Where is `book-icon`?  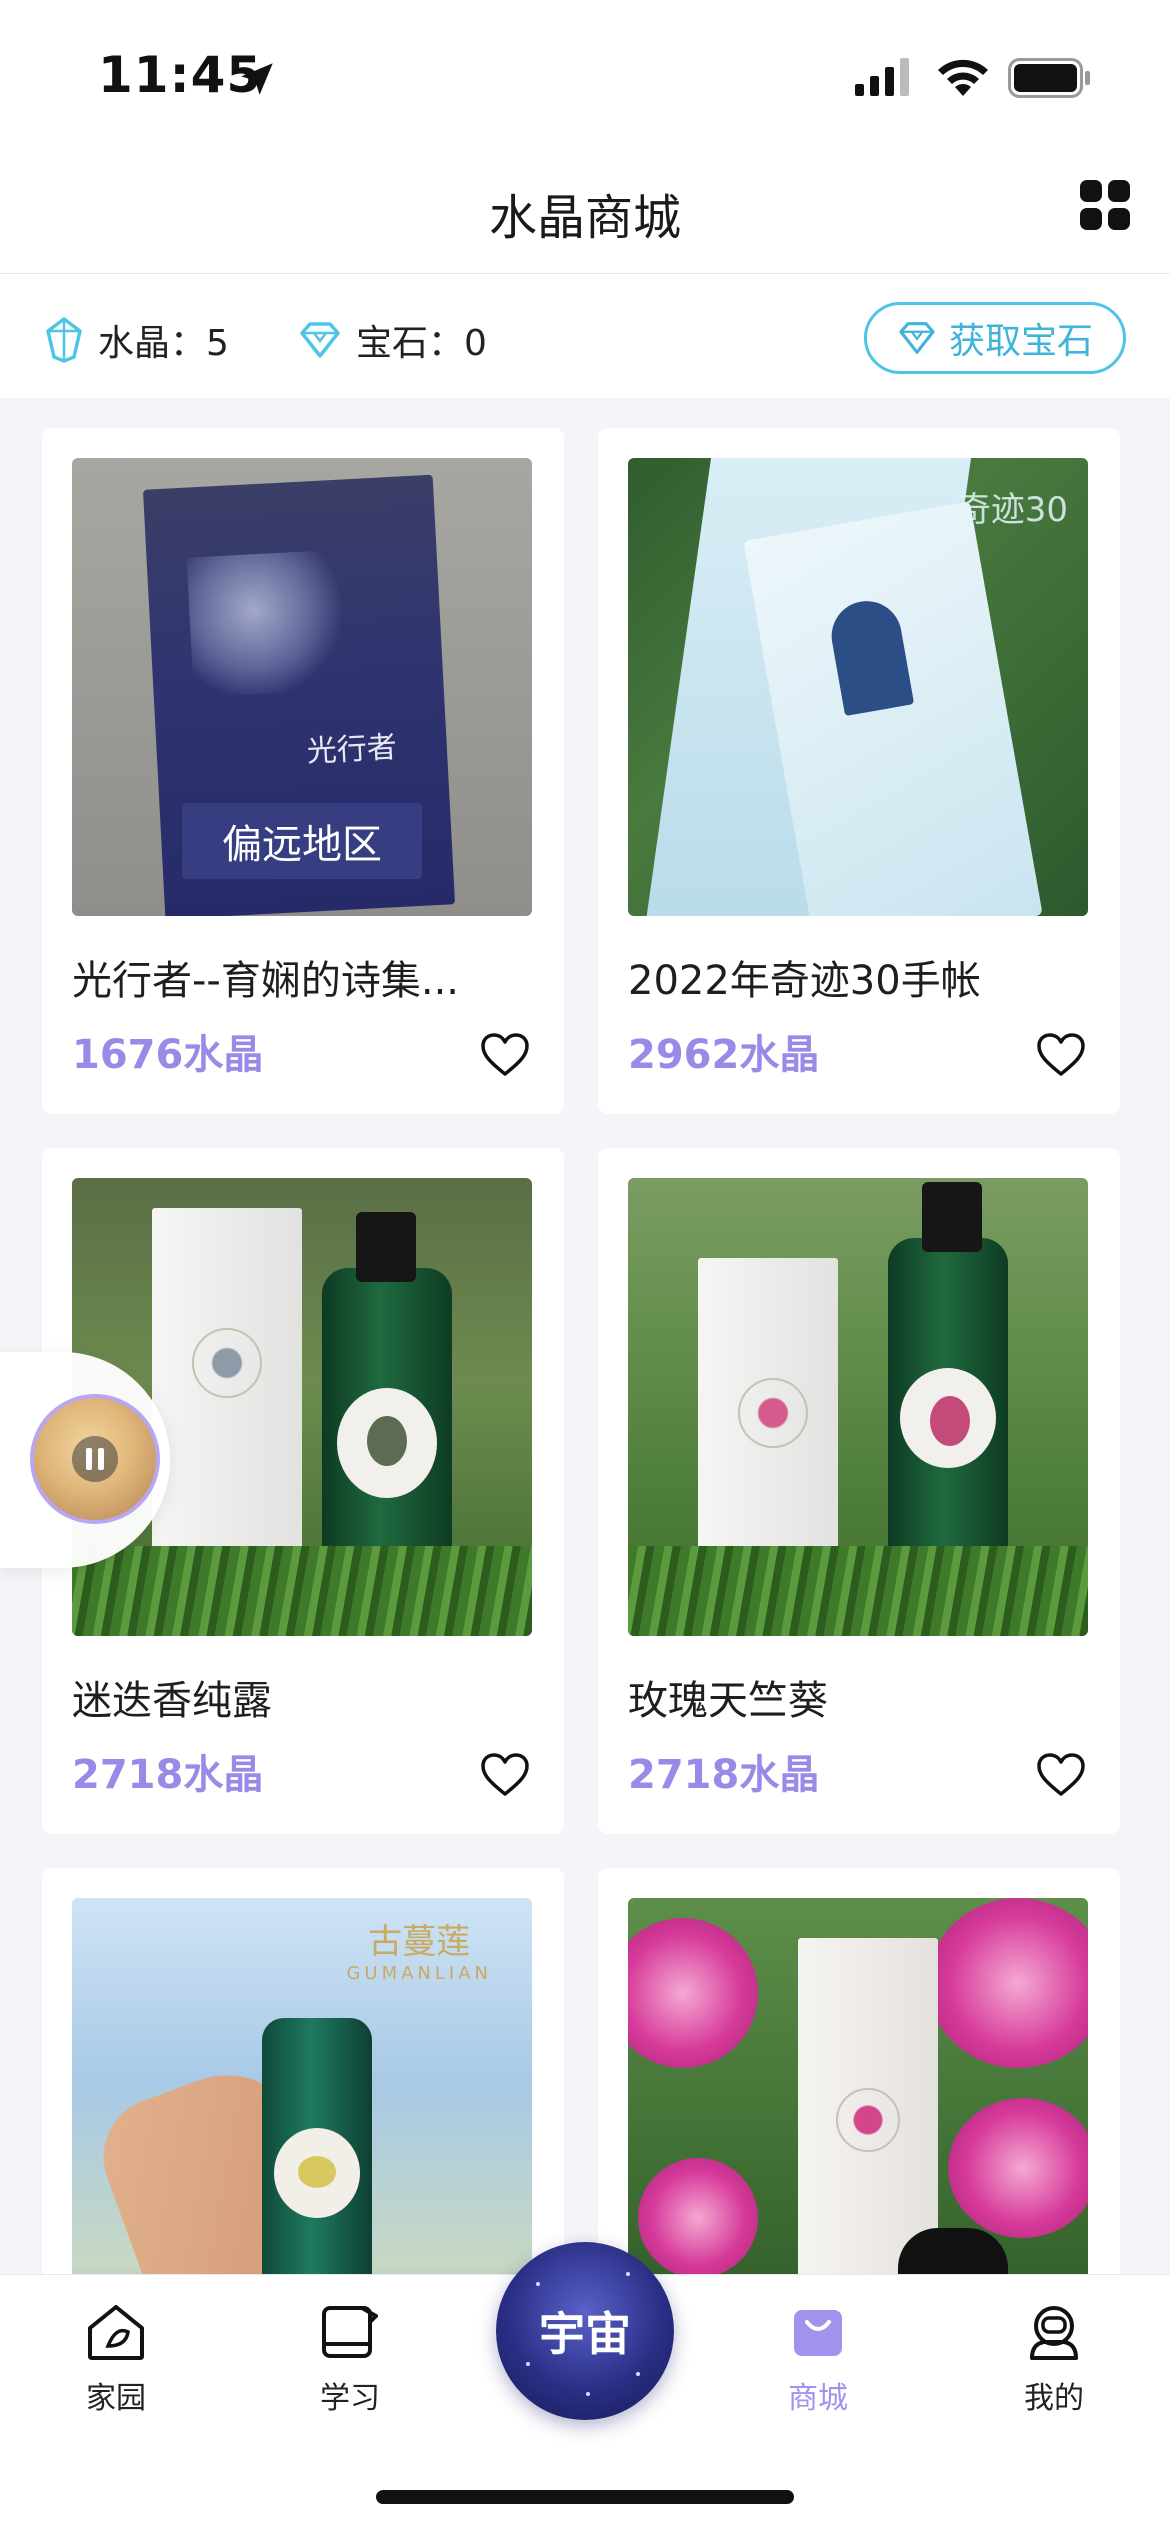 book-icon is located at coordinates (350, 2332).